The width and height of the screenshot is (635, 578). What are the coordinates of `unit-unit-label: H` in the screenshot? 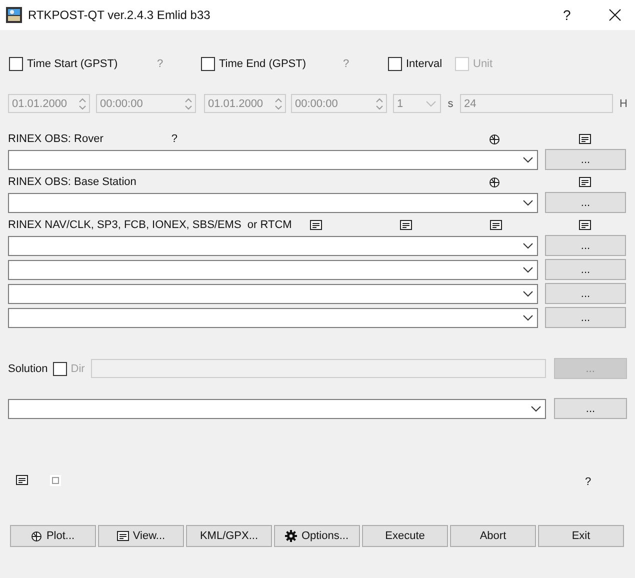 It's located at (623, 104).